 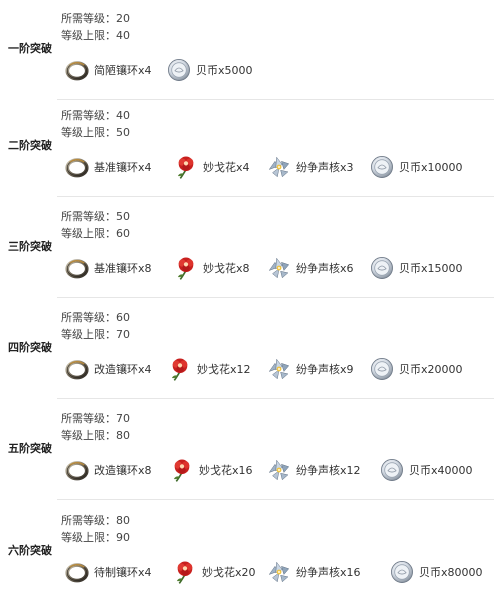 What do you see at coordinates (226, 167) in the screenshot?
I see `material-label: 妙戈花x4` at bounding box center [226, 167].